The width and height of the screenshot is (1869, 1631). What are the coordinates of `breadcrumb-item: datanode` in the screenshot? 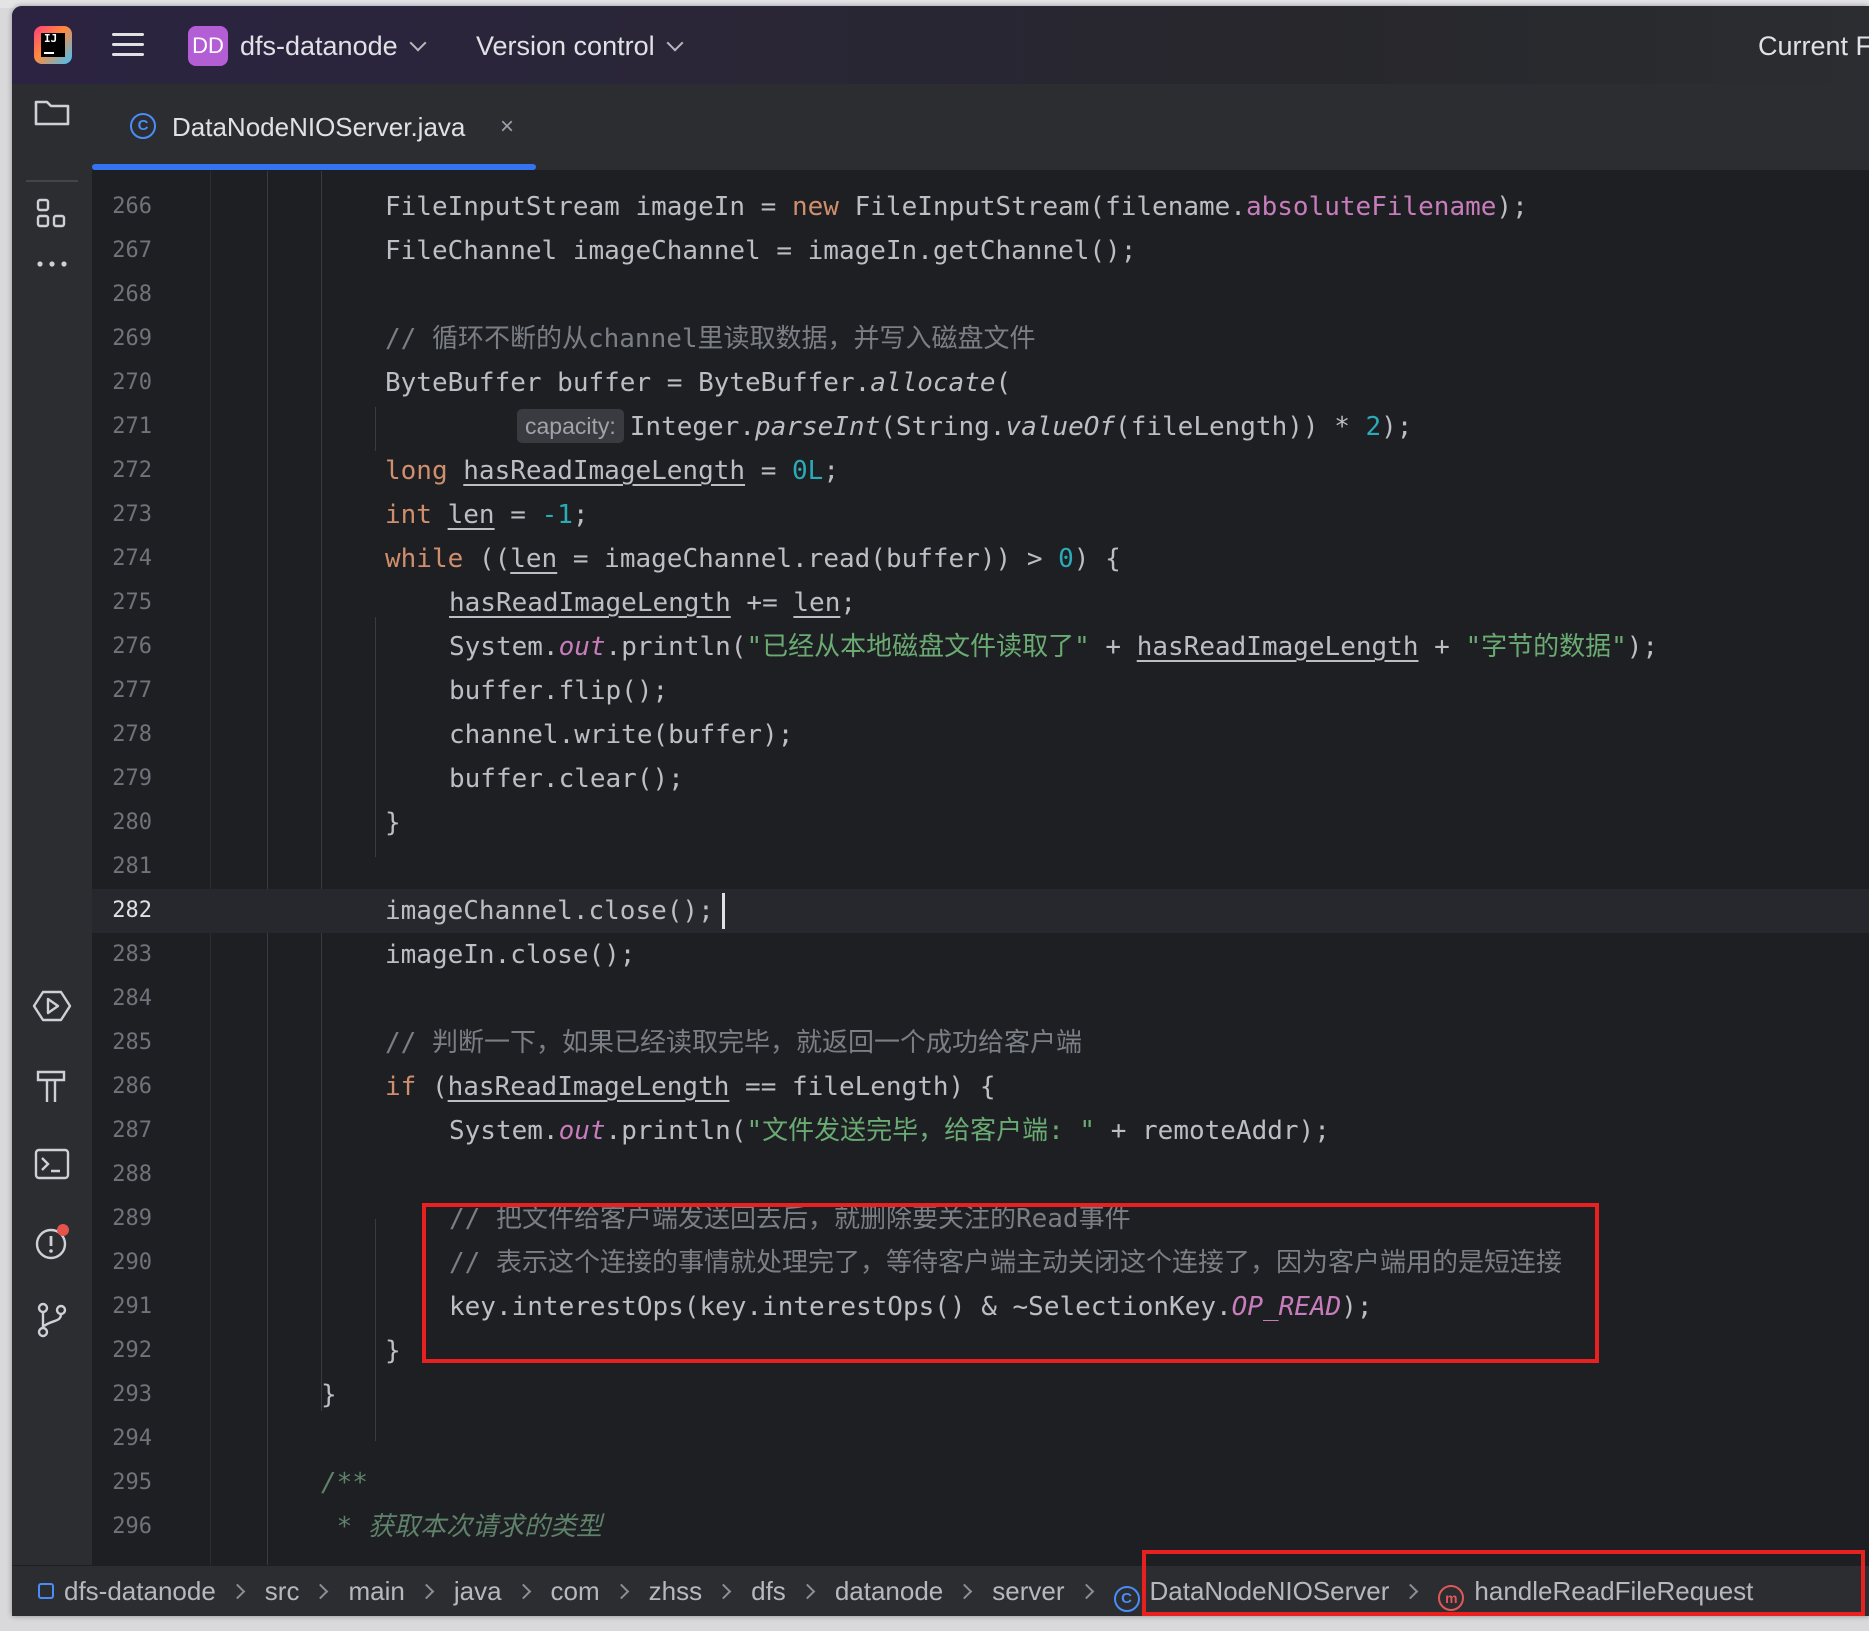 It's located at (889, 1591).